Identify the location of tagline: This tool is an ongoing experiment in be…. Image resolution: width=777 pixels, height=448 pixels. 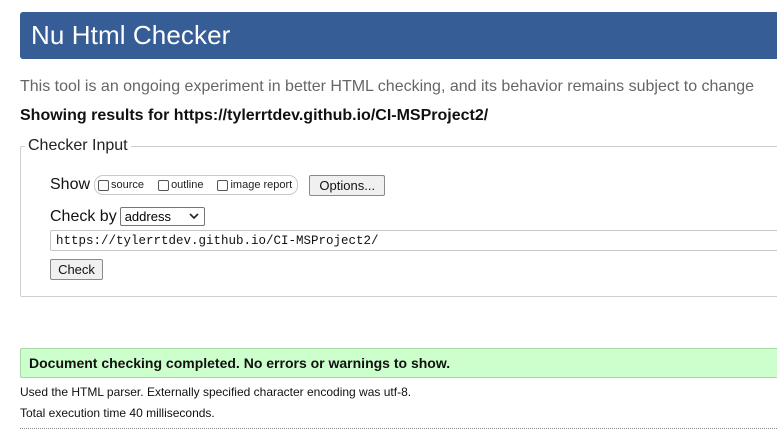
(387, 86).